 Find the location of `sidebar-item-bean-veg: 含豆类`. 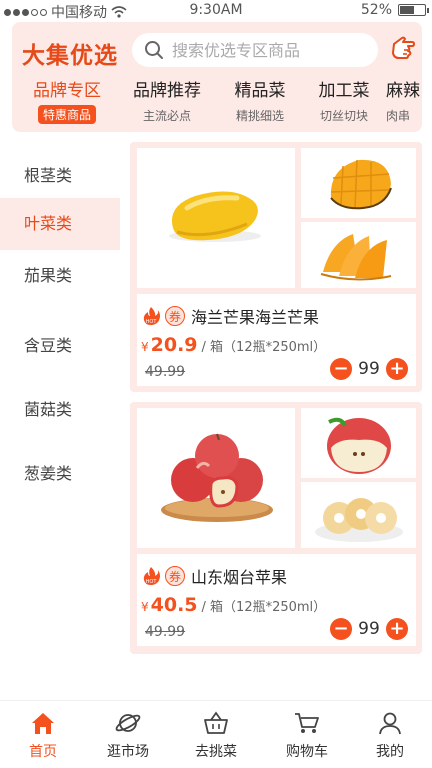

sidebar-item-bean-veg: 含豆类 is located at coordinates (60, 346).